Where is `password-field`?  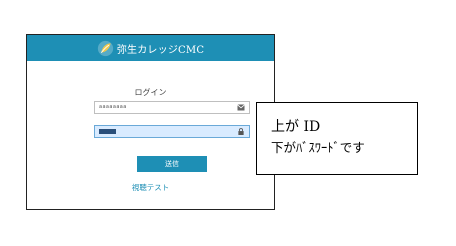
password-field is located at coordinates (172, 131).